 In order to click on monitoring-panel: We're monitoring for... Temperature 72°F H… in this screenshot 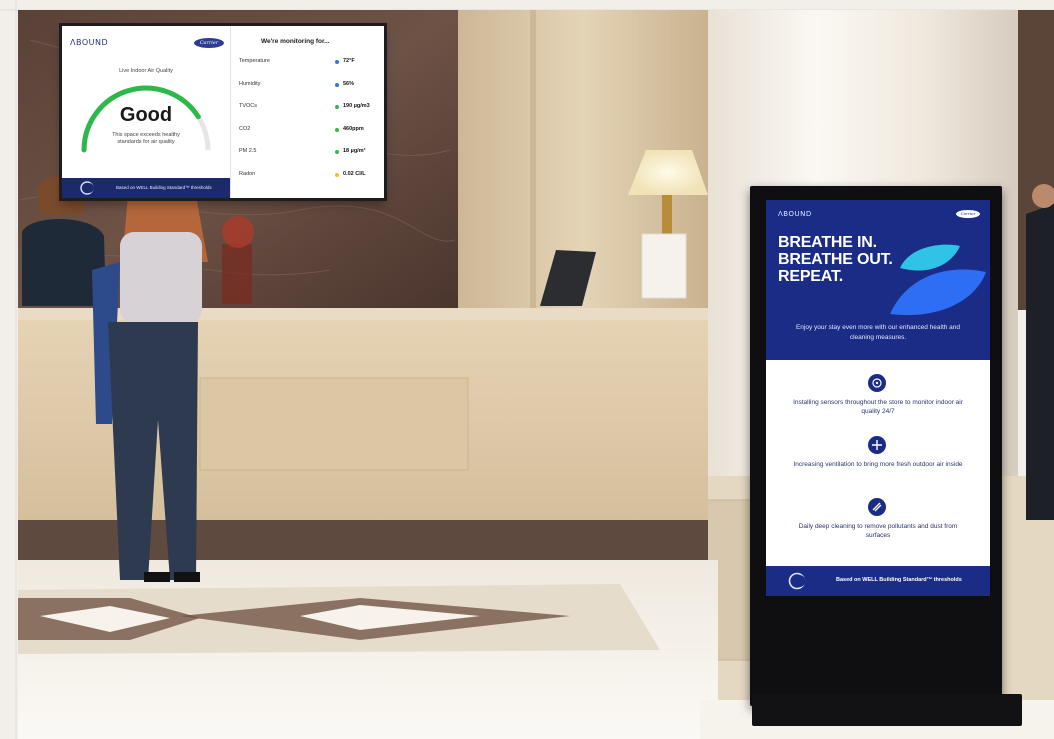, I will do `click(307, 112)`.